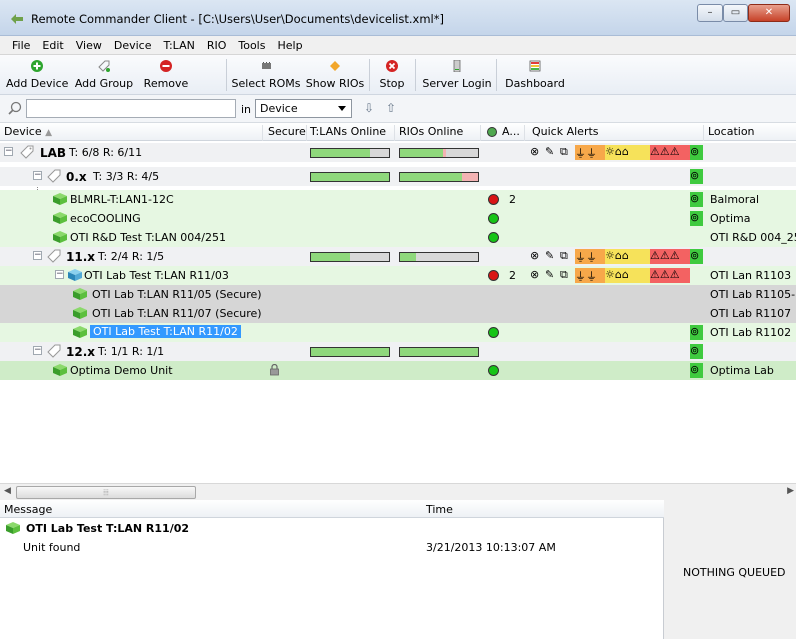 The height and width of the screenshot is (639, 796). I want to click on col-device: Device ▲, so click(28, 131).